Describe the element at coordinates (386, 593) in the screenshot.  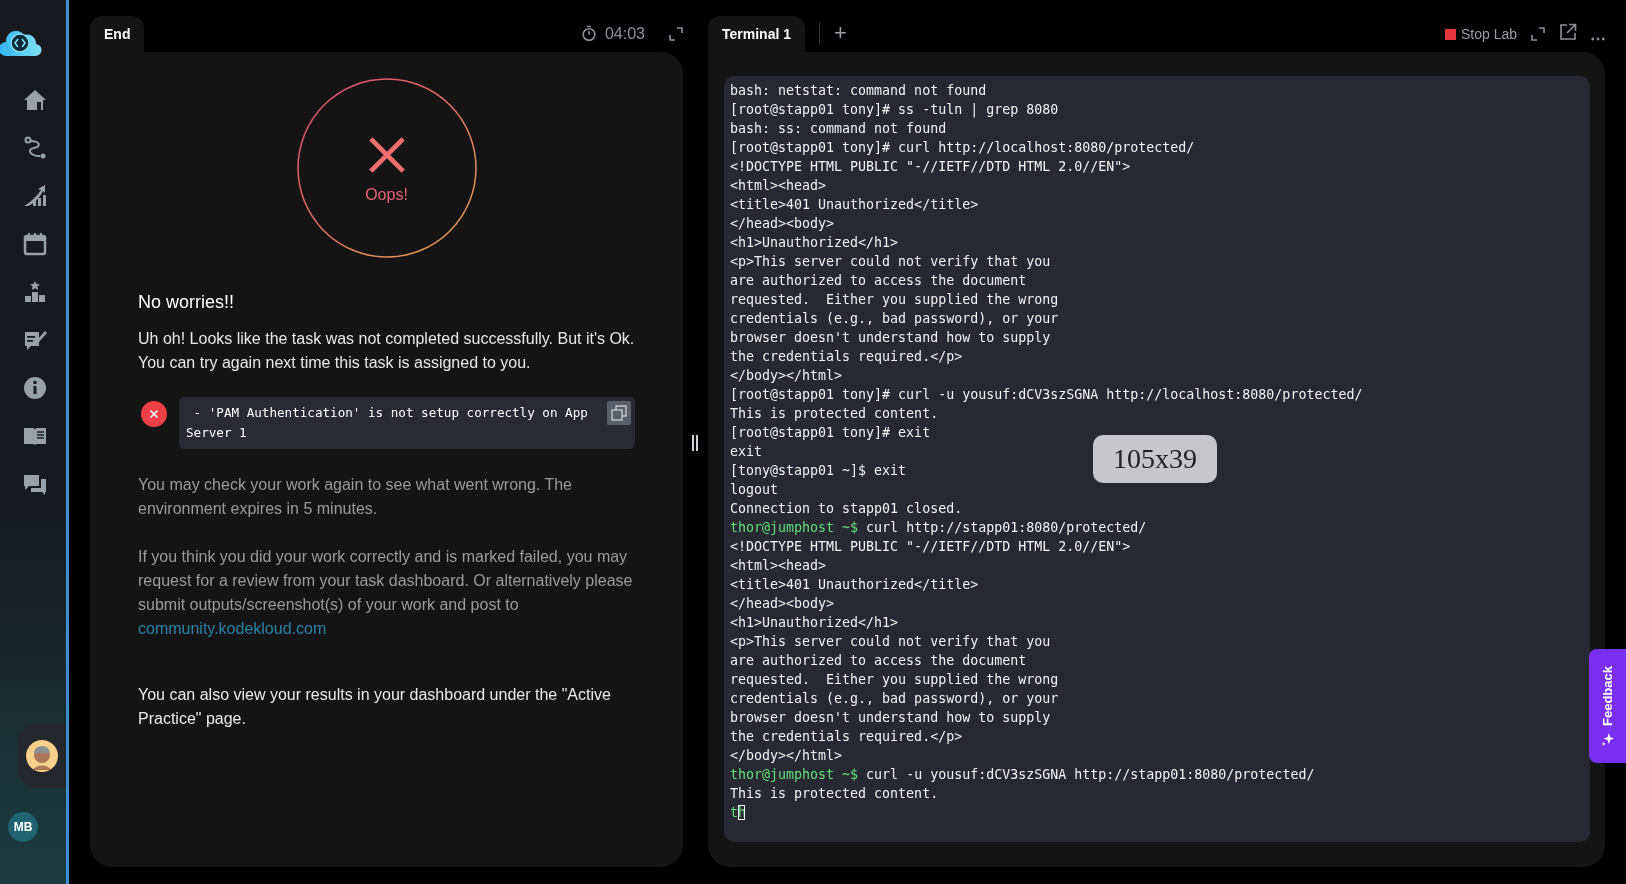
I see `review-note: If you think you did your work correctly and is marked failed, you may request for a review from your task dashboard. Or alternatively please submit outputs/screenshot(s) of your work and post to community.kodekloud.com` at that location.